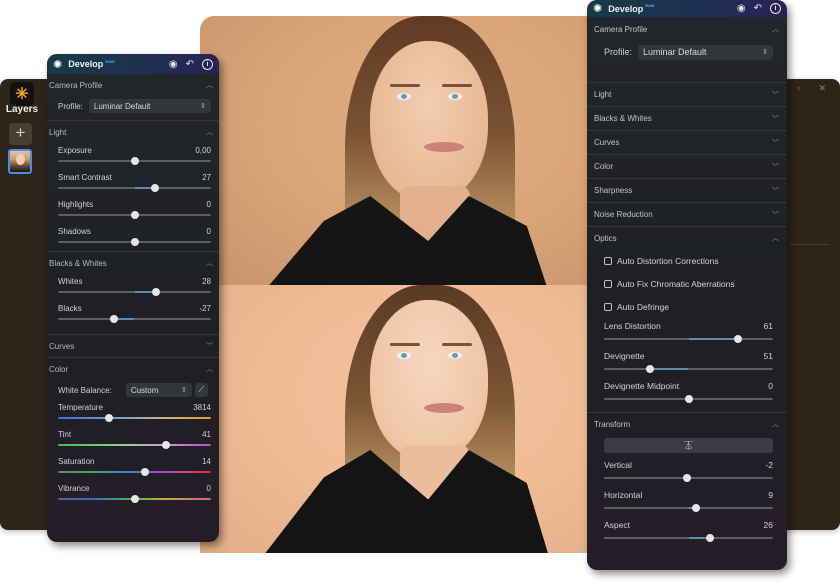 The image size is (840, 584). I want to click on checkbox-row: Auto Distortion Corrections, so click(687, 260).